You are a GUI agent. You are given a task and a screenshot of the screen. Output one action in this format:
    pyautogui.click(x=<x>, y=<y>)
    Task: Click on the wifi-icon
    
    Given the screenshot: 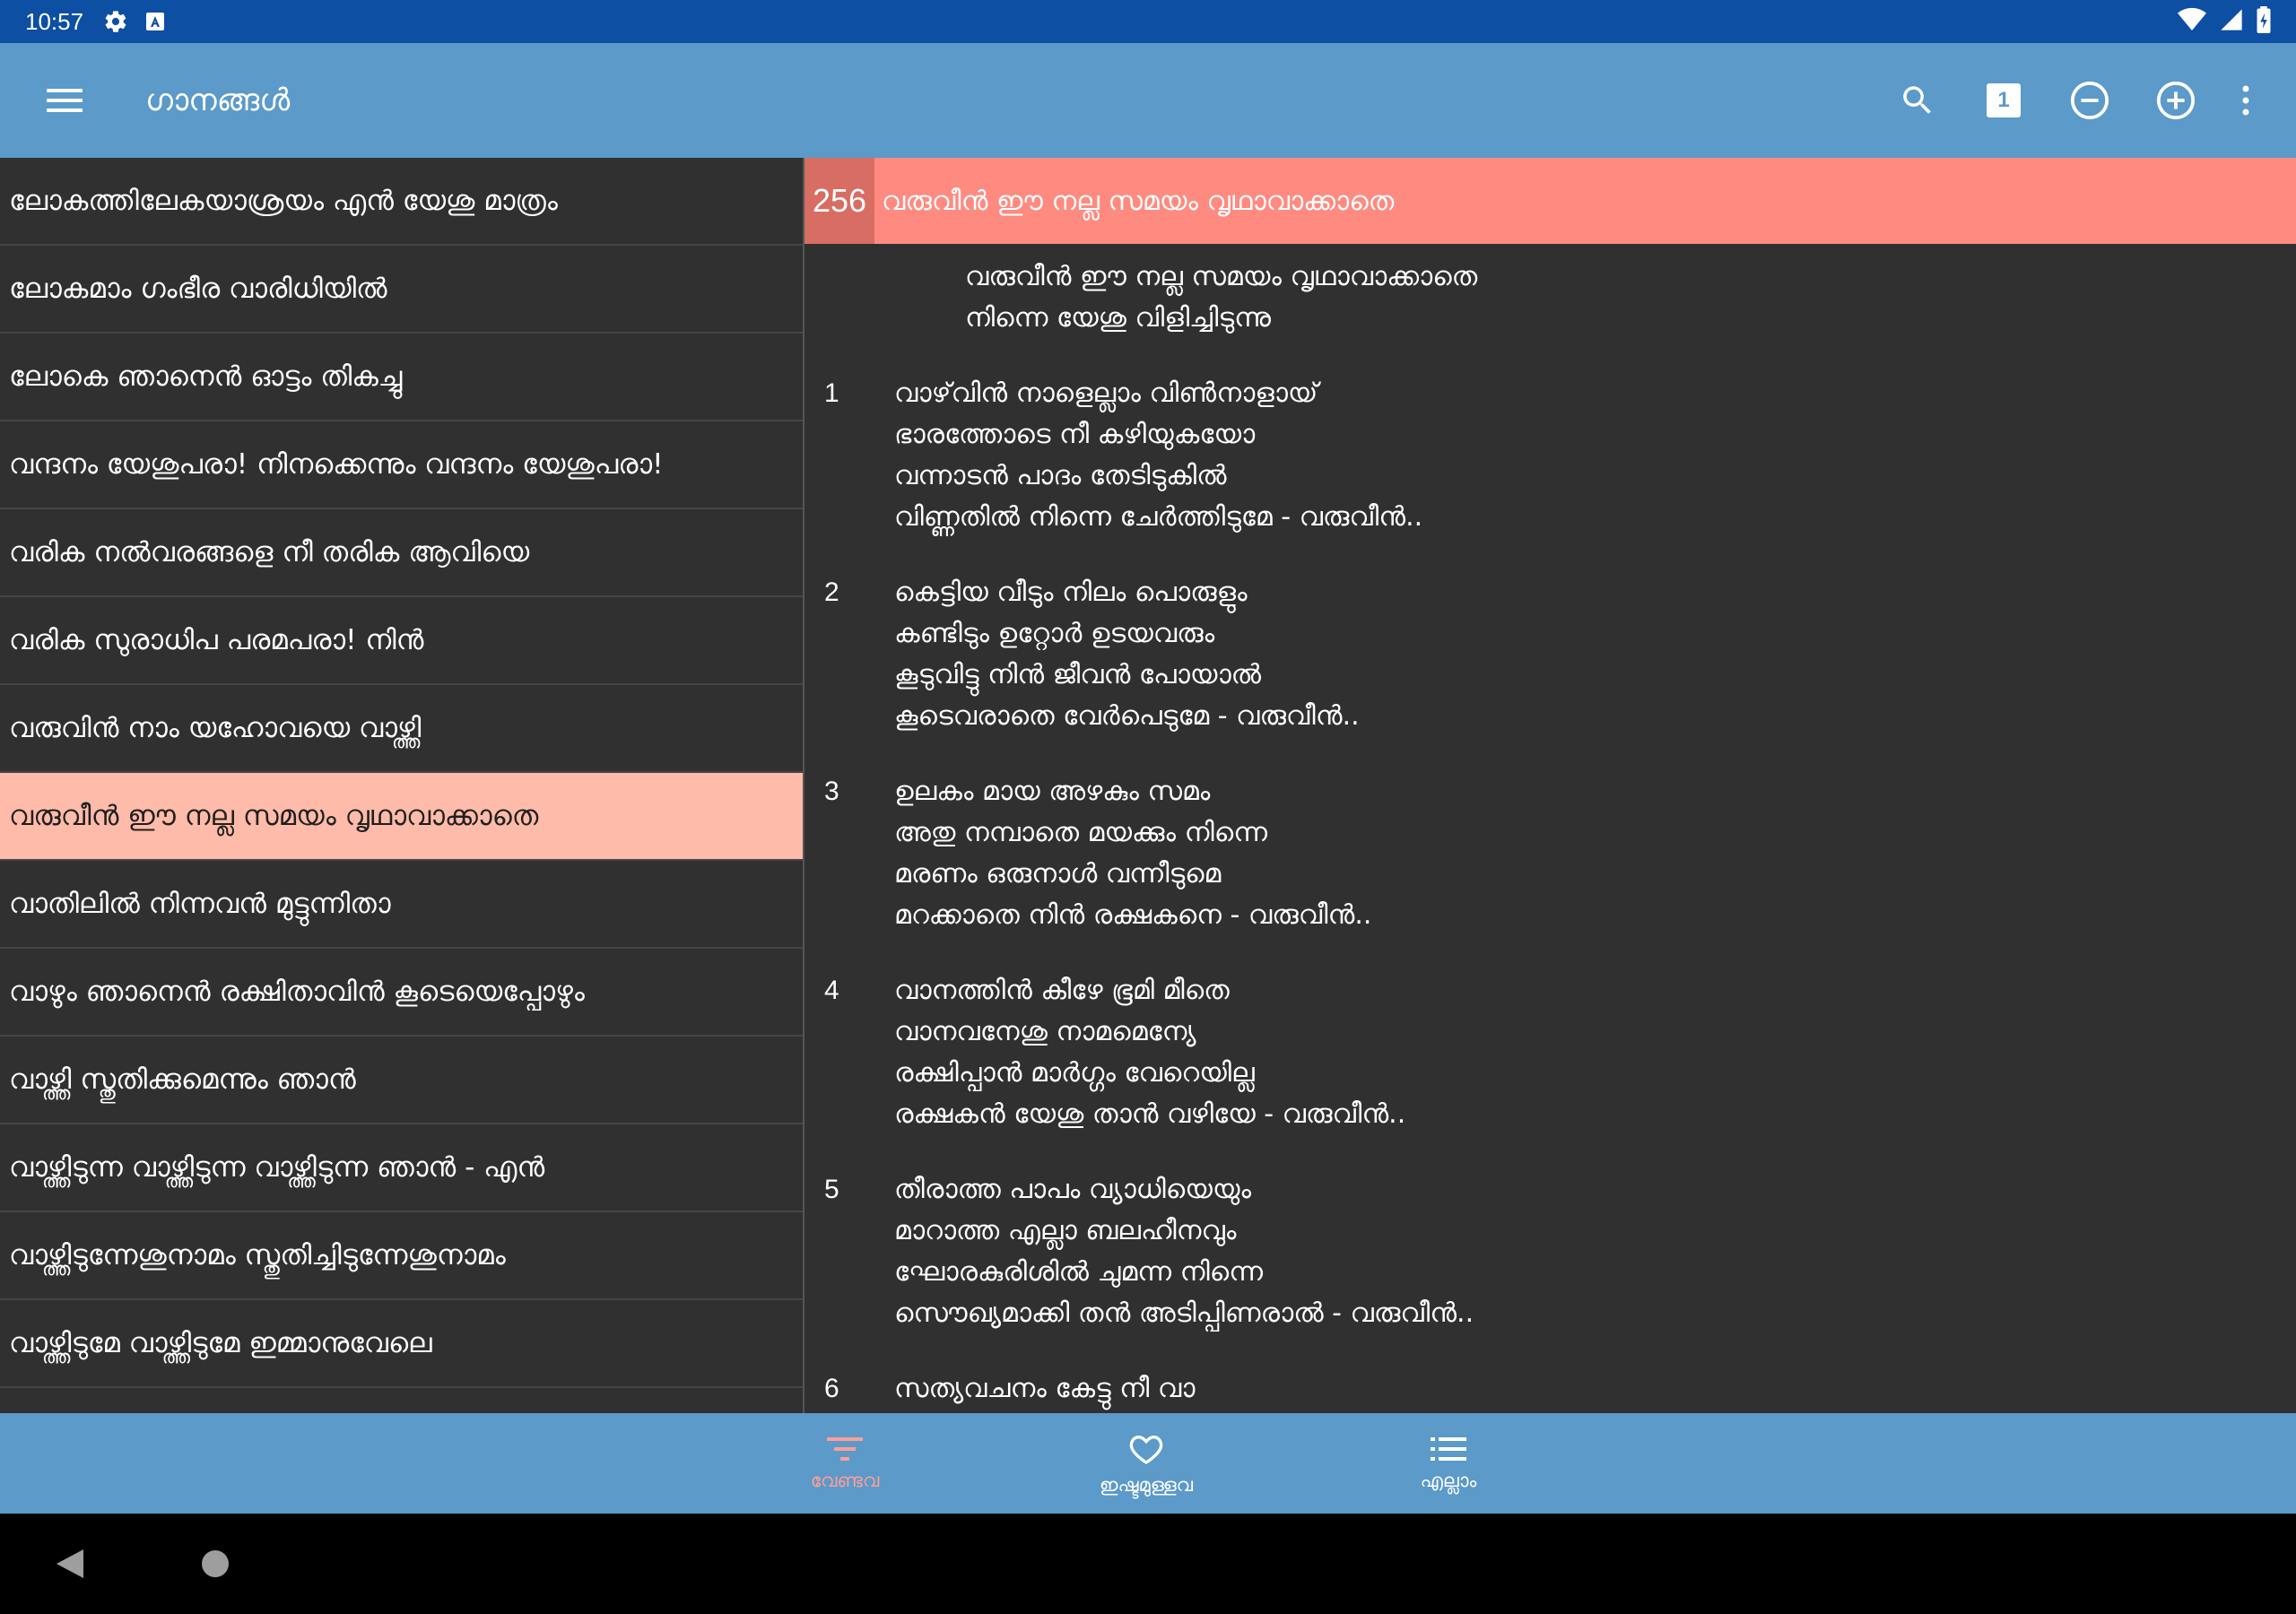 What is the action you would take?
    pyautogui.click(x=2192, y=21)
    